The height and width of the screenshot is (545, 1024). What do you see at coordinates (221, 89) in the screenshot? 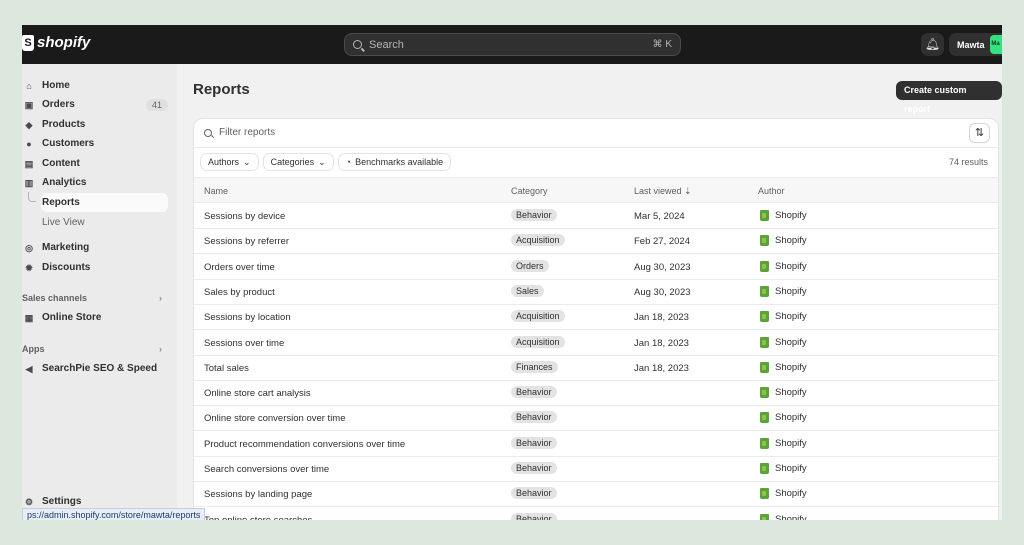
I see `page-title: Reports` at bounding box center [221, 89].